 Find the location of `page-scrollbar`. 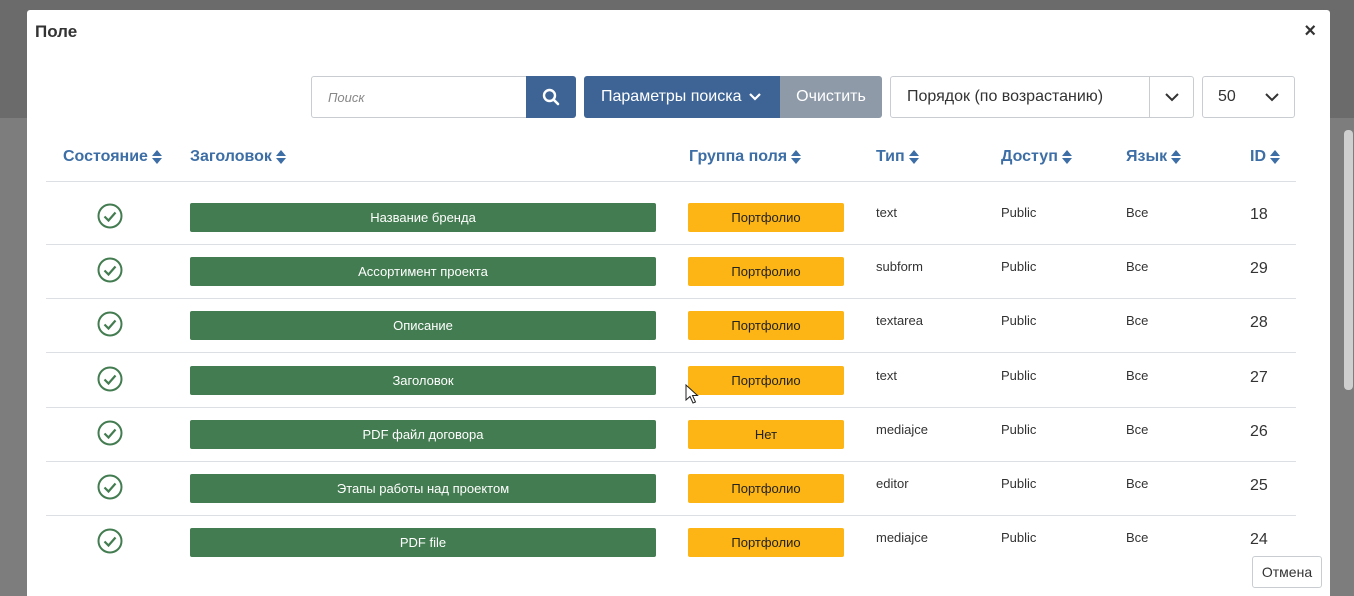

page-scrollbar is located at coordinates (1348, 260).